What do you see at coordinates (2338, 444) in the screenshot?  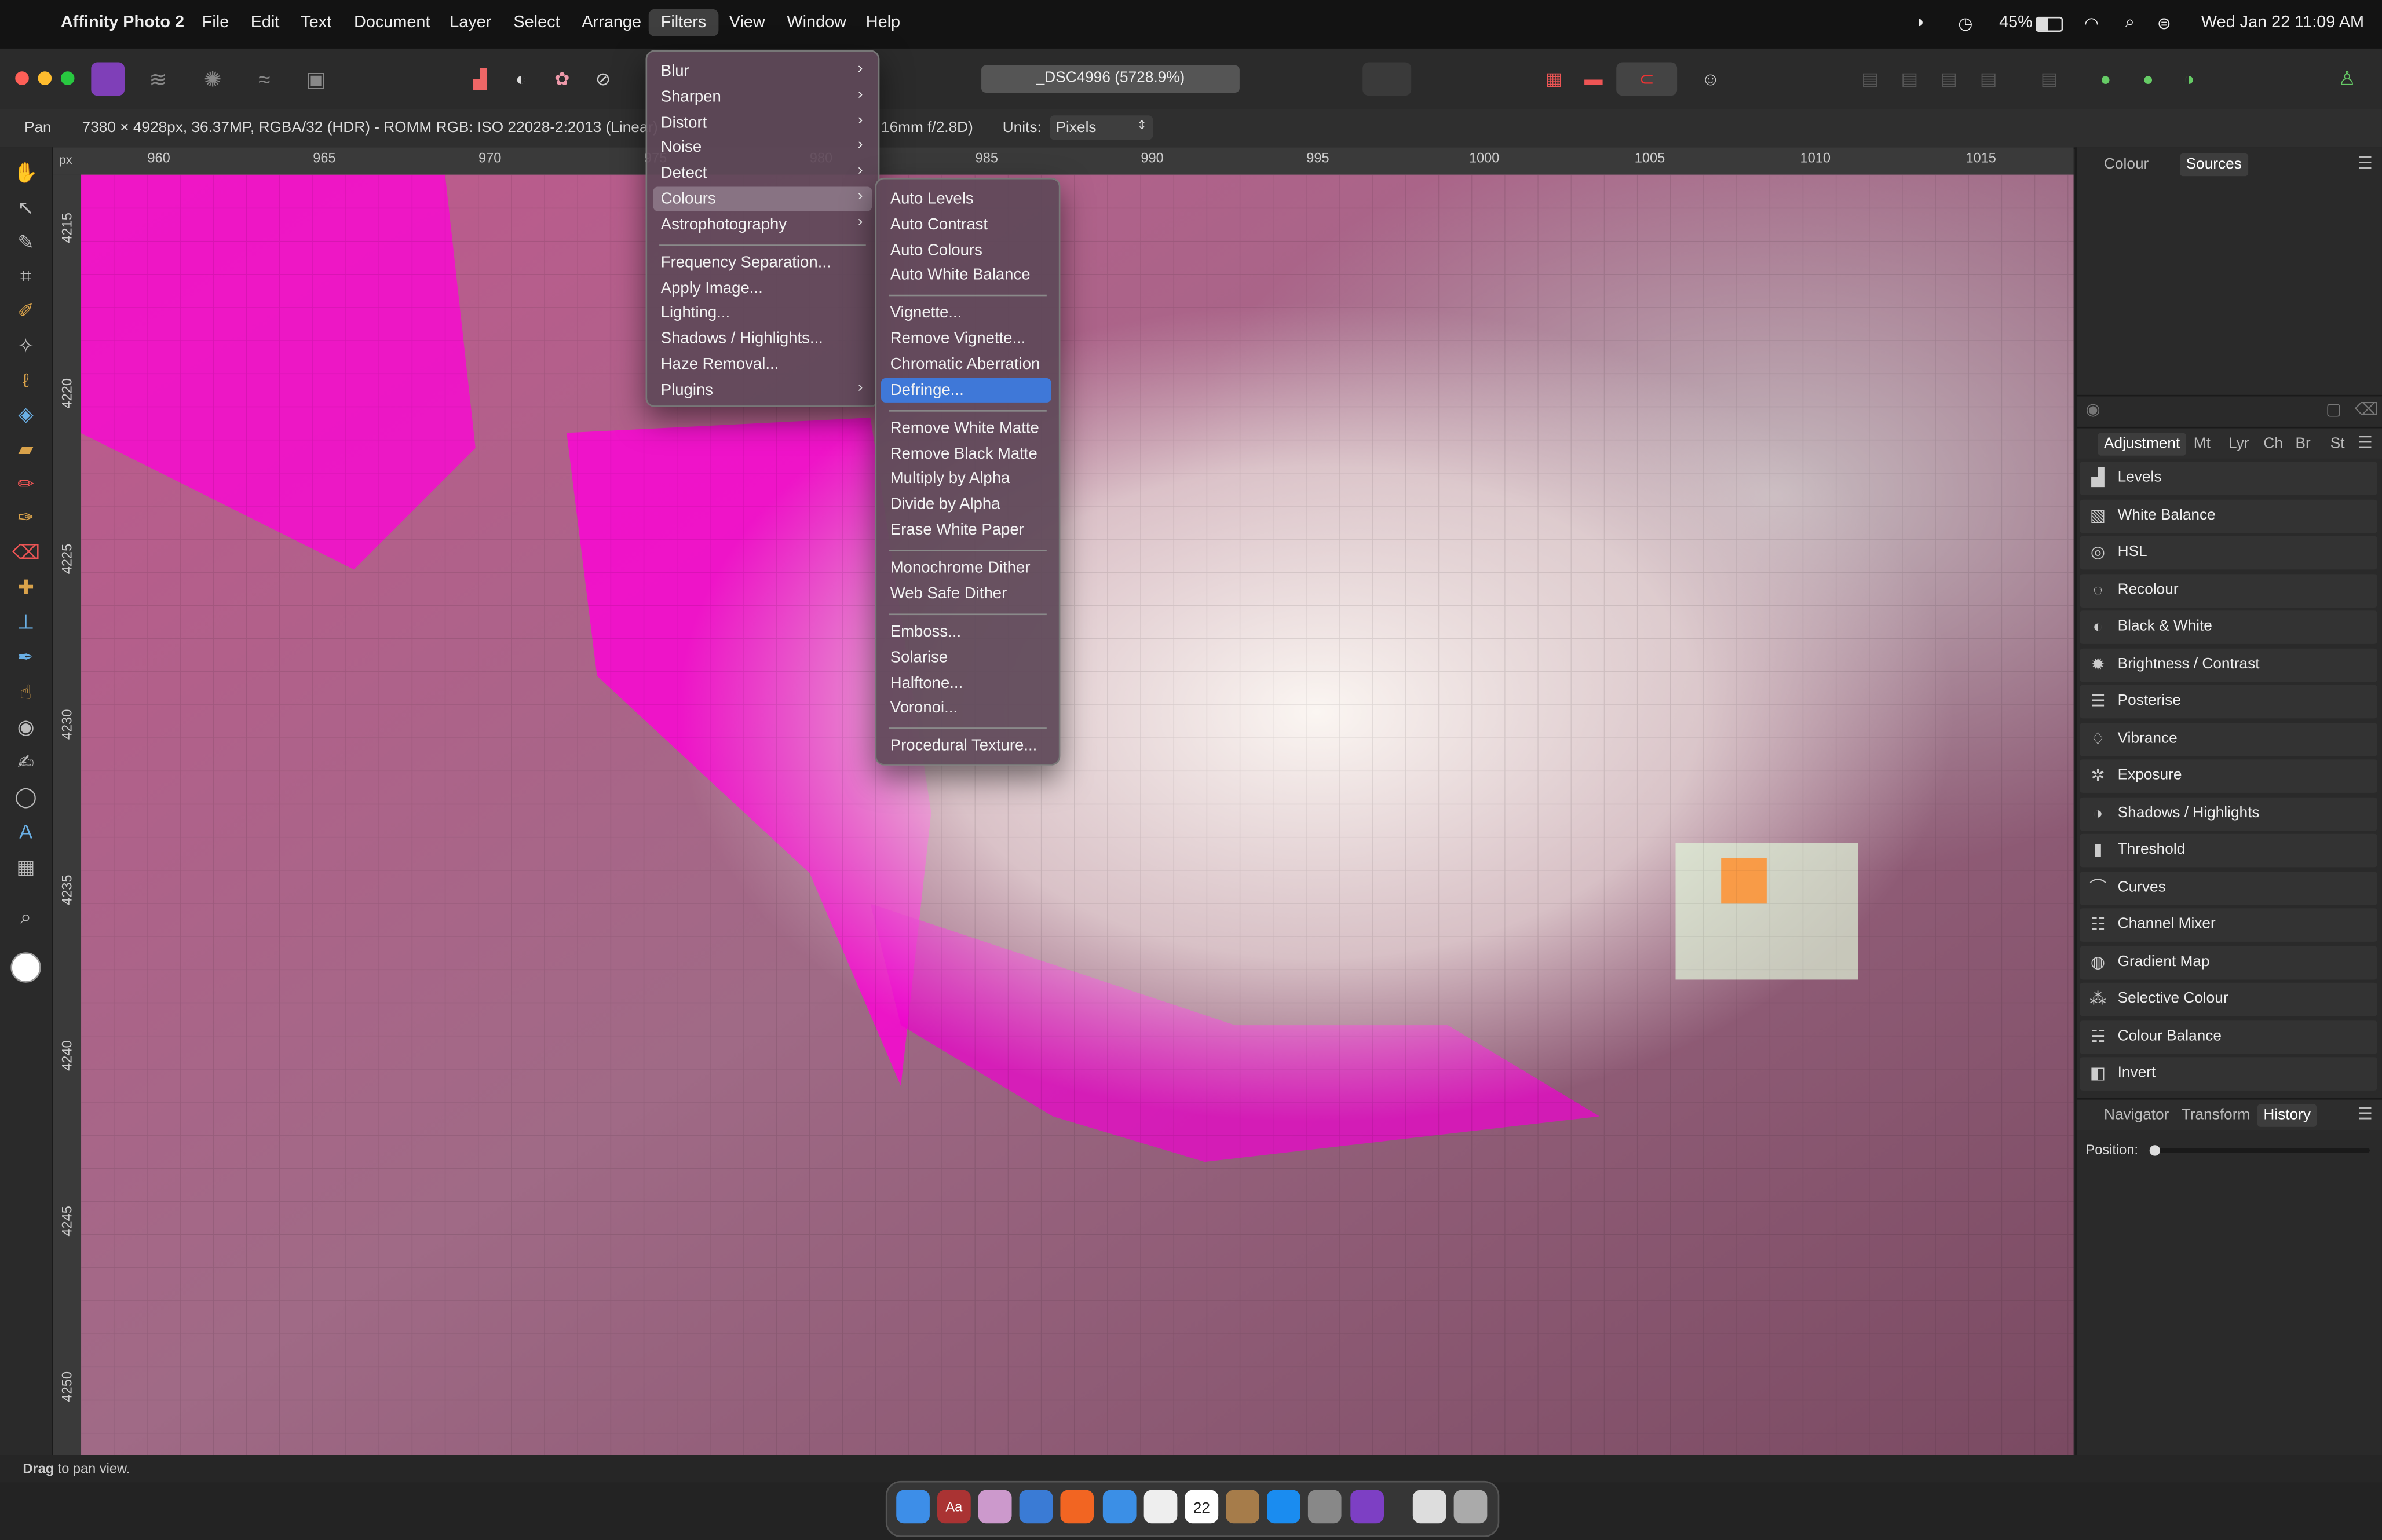 I see `tab-st: St` at bounding box center [2338, 444].